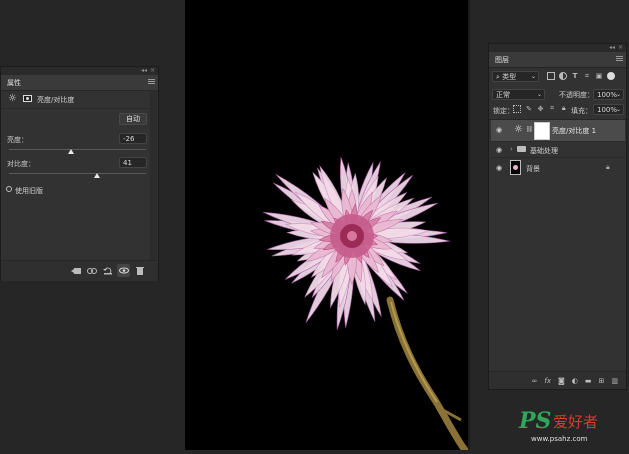 Image resolution: width=629 pixels, height=454 pixels. I want to click on contrast-slider-track, so click(77, 173).